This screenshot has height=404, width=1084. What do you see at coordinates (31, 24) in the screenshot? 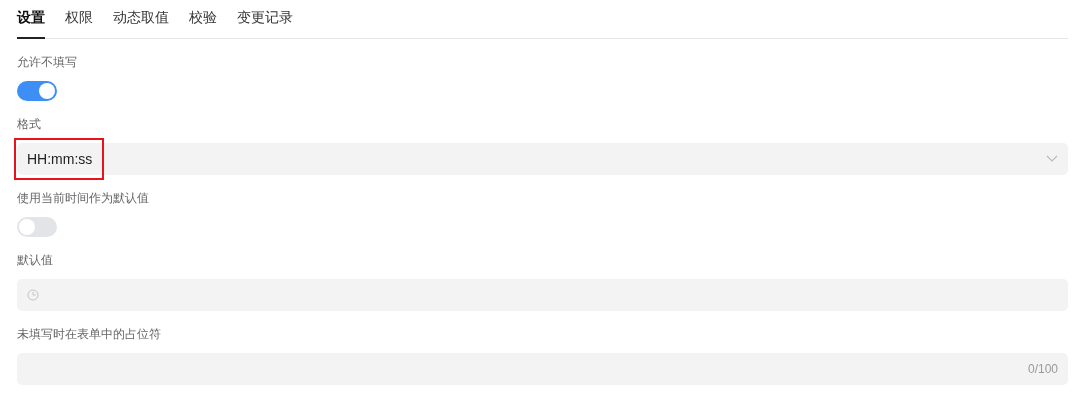
I see `tab: 设置` at bounding box center [31, 24].